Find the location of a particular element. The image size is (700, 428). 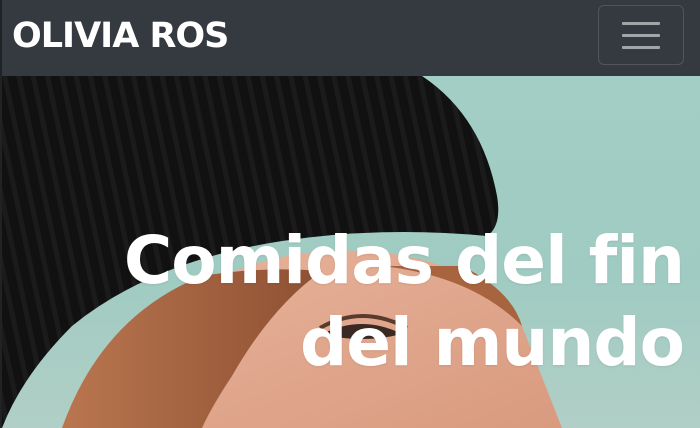

navbar-toggler-button is located at coordinates (641, 35).